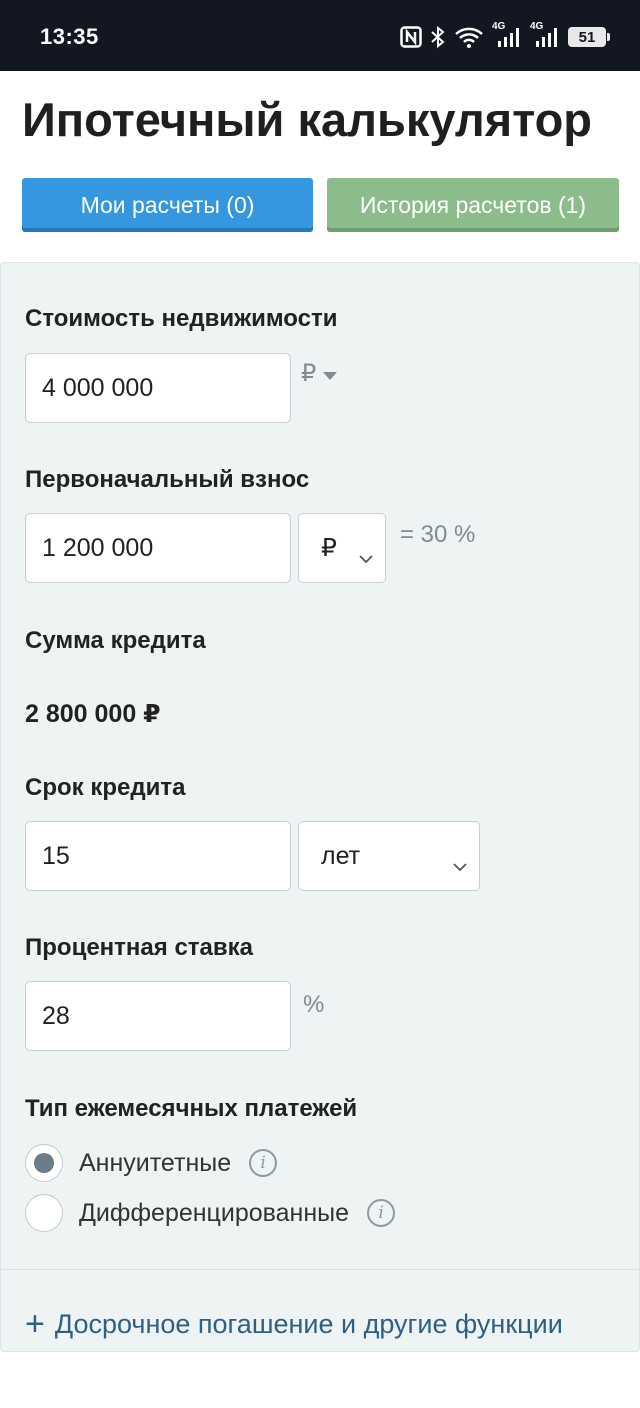  Describe the element at coordinates (139, 947) in the screenshot. I see `interest-rate-label: Процентная ставка` at that location.